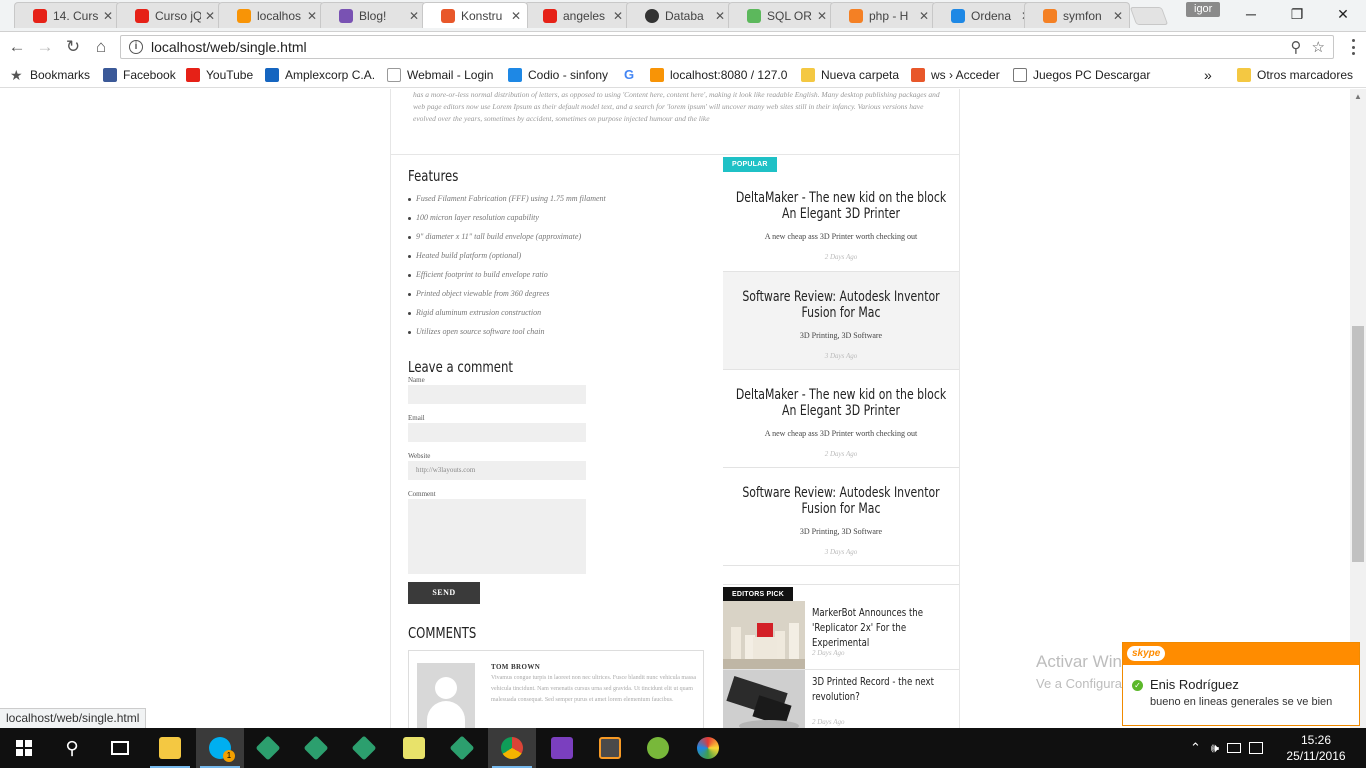  Describe the element at coordinates (17, 47) in the screenshot. I see `back-icon: ←` at that location.